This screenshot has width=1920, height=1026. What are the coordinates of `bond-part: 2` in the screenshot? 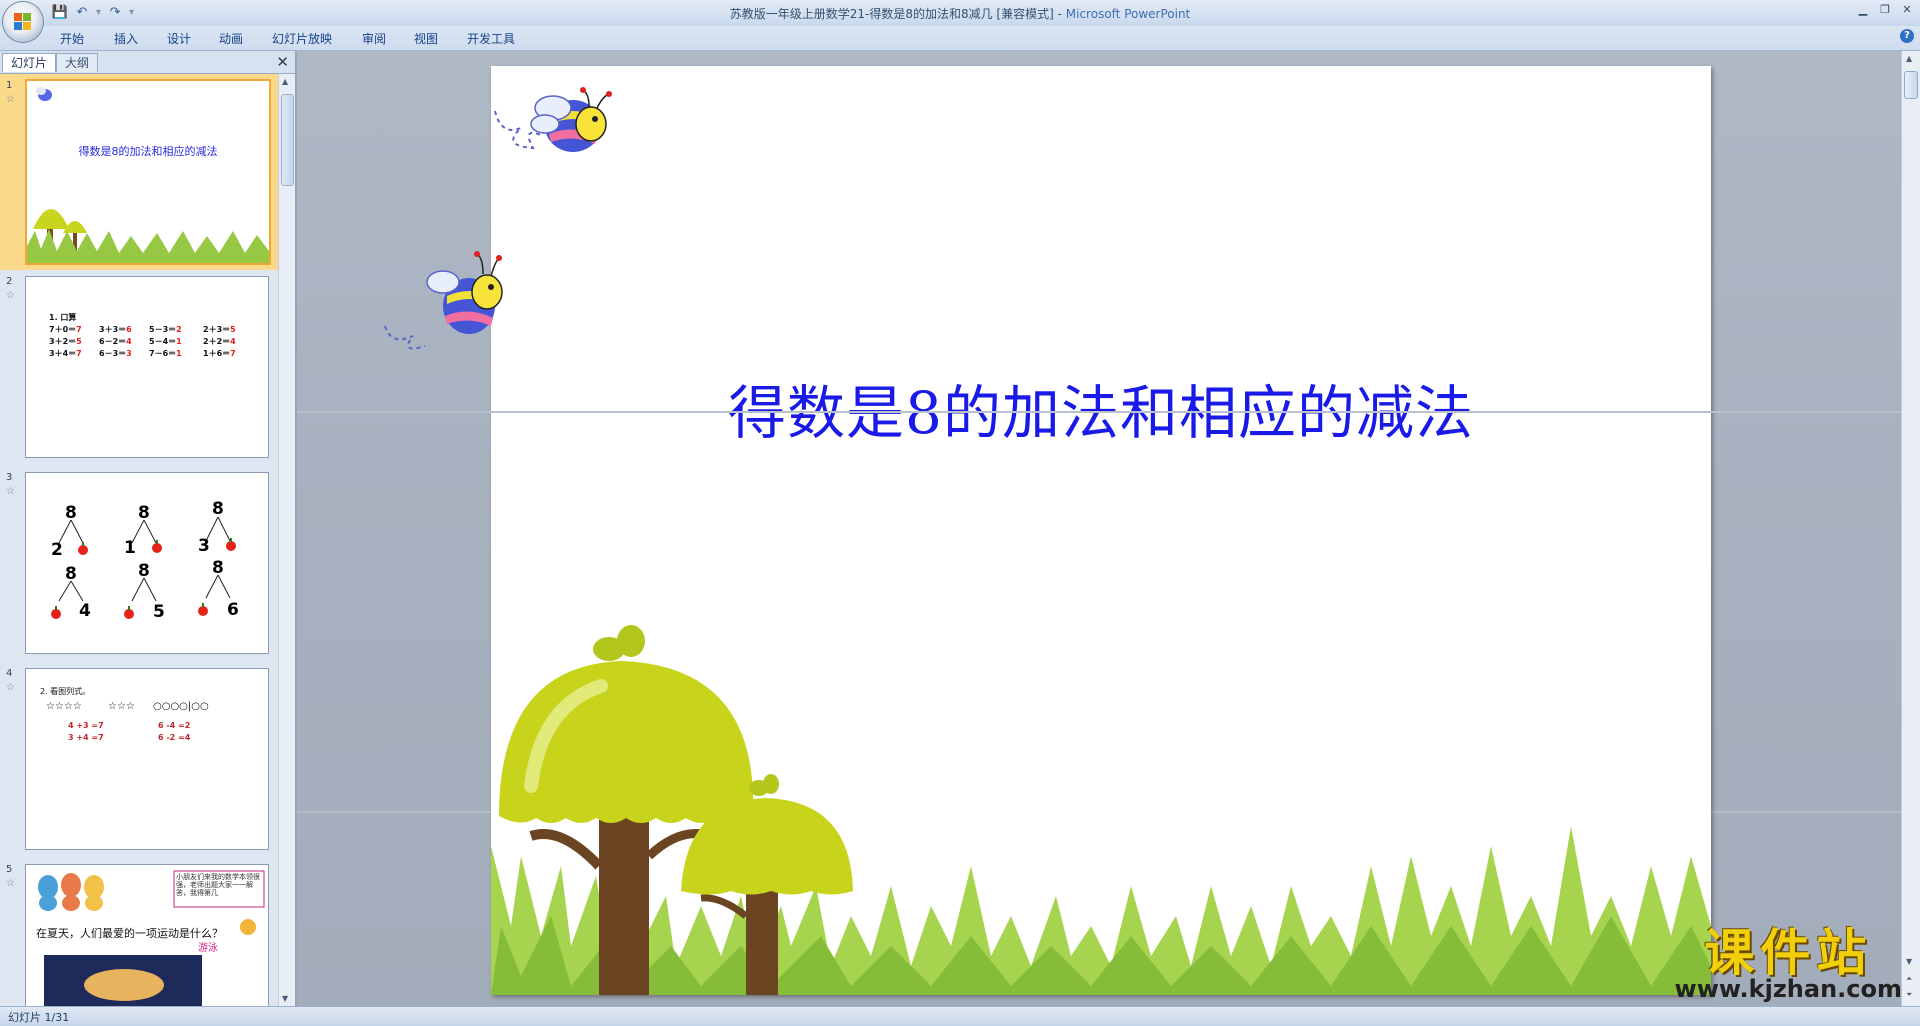 It's located at (57, 550).